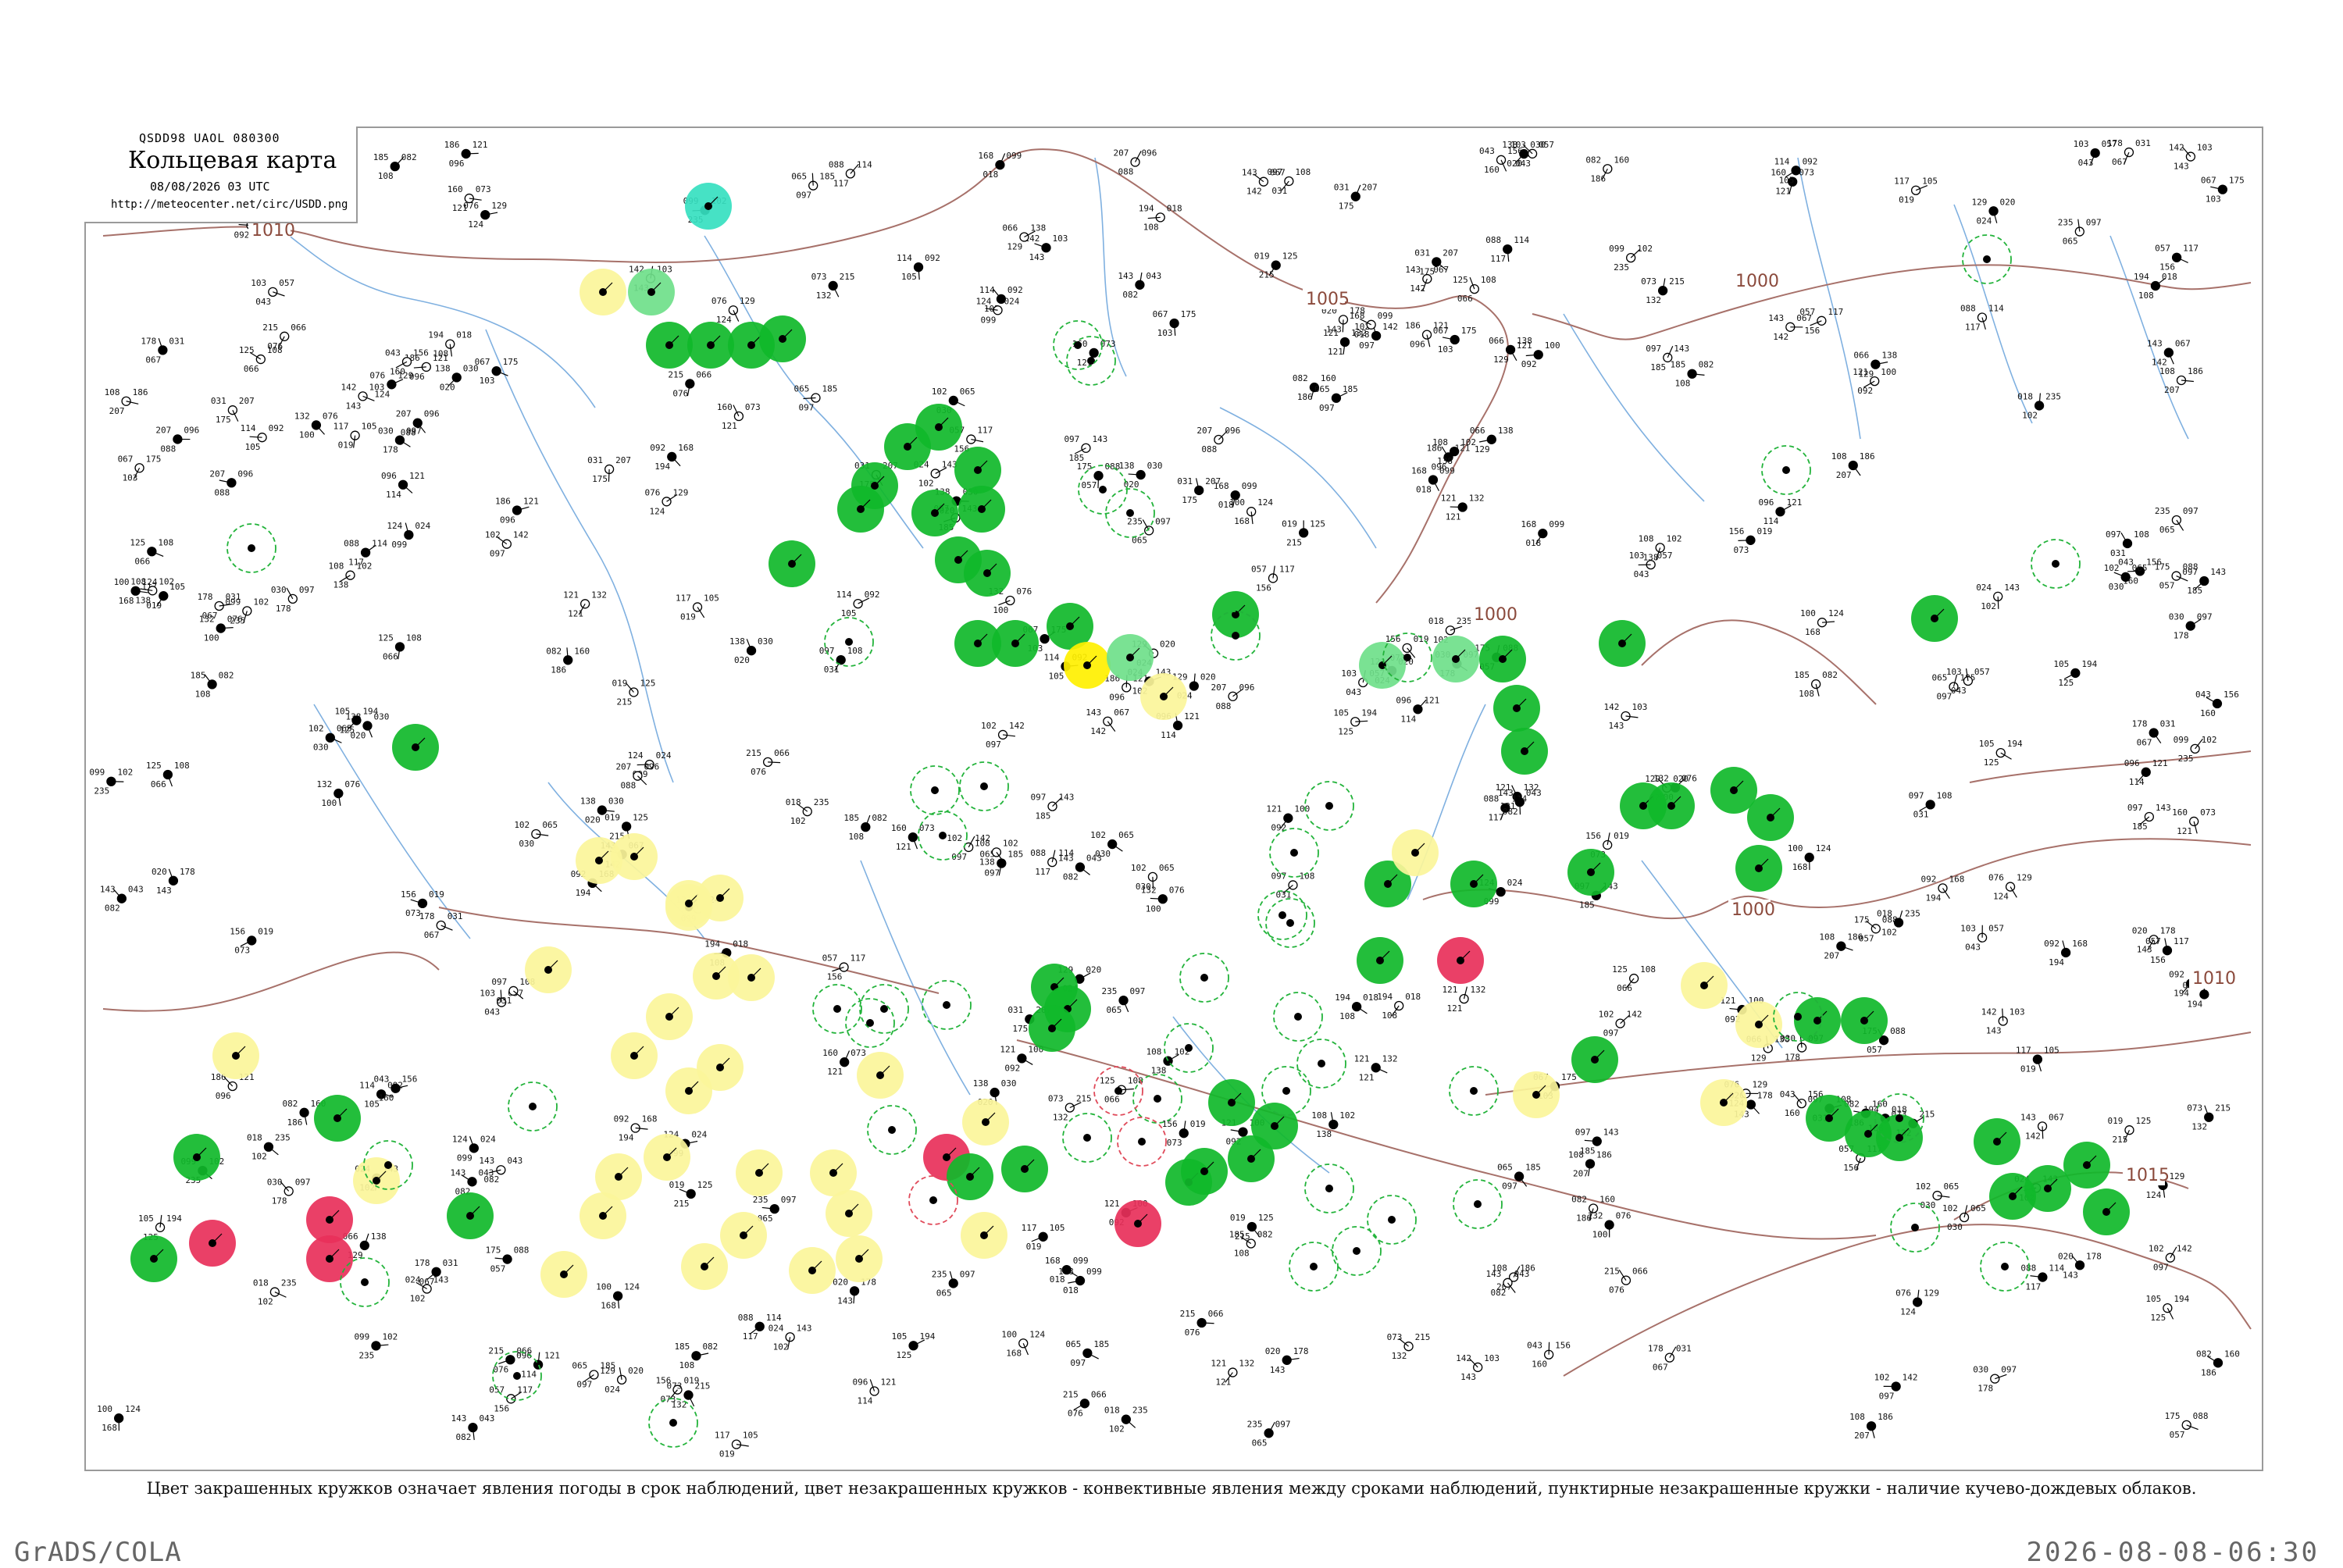  I want to click on station-pressure: 178, so click(148, 341).